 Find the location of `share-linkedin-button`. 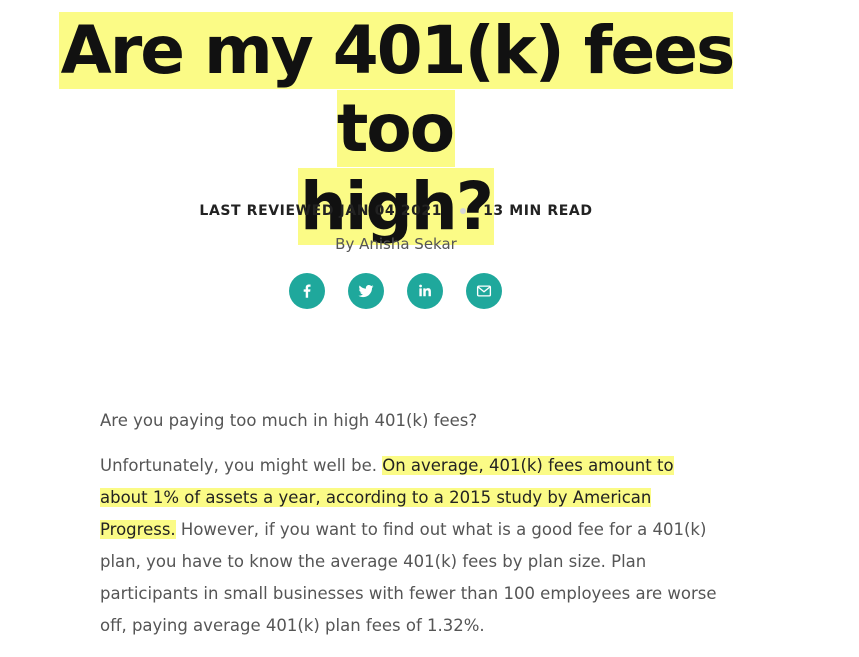

share-linkedin-button is located at coordinates (425, 291).